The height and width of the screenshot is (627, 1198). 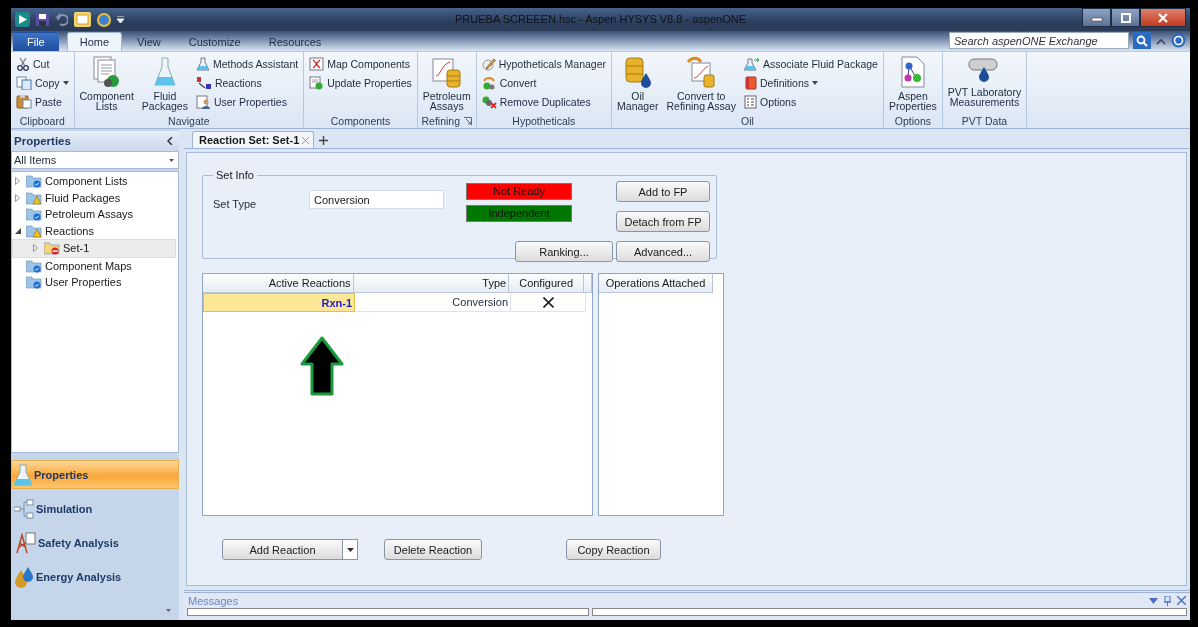 I want to click on ribbon-button: Associate Fluid Package, so click(x=810, y=63).